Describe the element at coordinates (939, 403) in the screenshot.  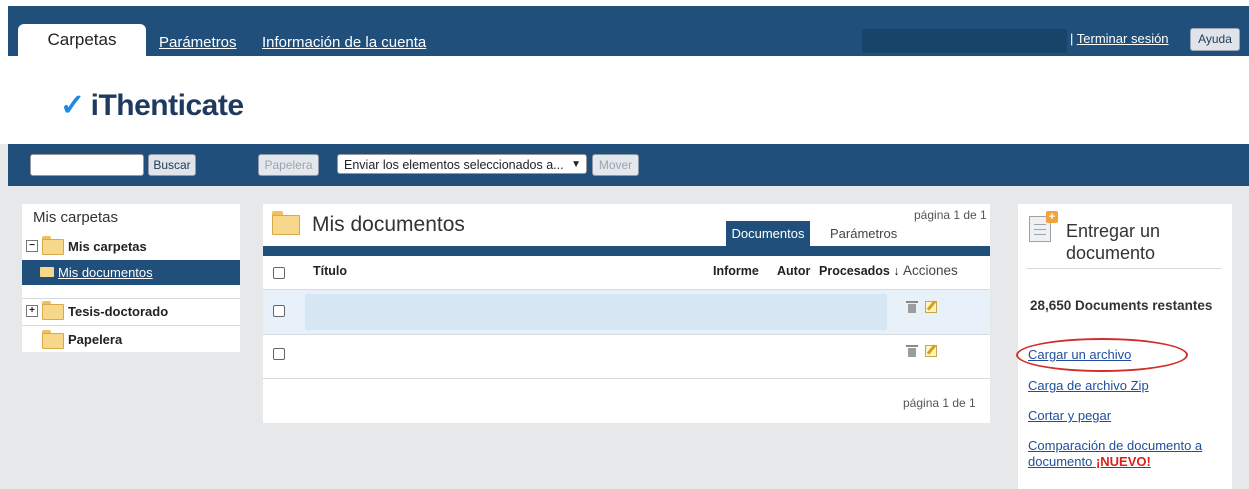
I see `pager-bottom: página 1 de 1` at that location.